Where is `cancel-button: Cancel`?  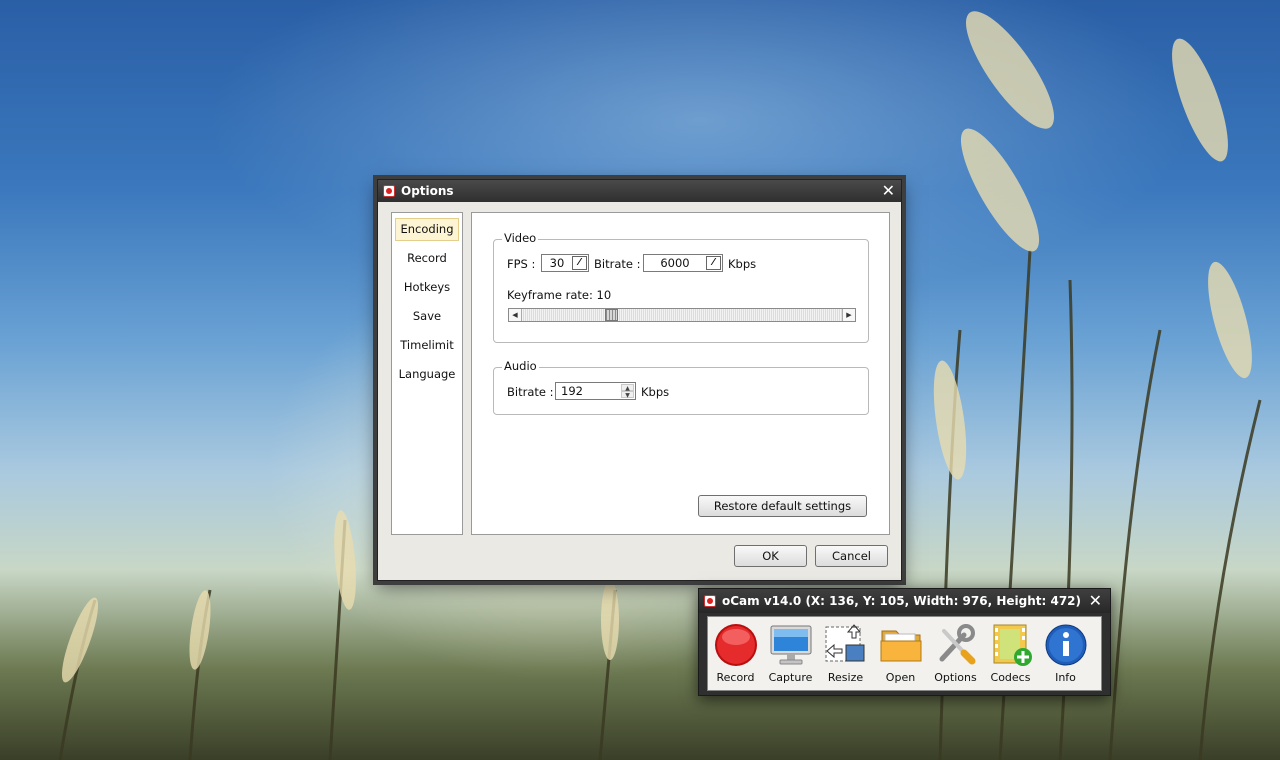
cancel-button: Cancel is located at coordinates (851, 556).